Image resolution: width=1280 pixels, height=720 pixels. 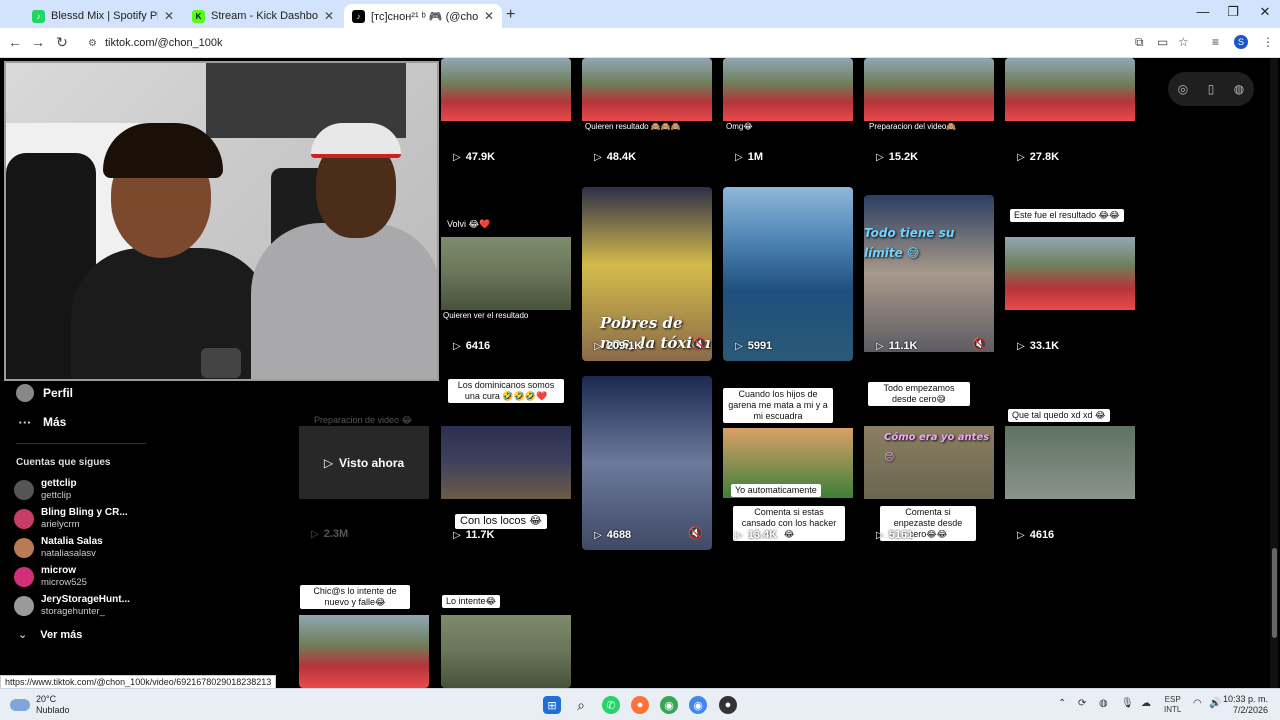 What do you see at coordinates (1183, 89) in the screenshot?
I see `compass-icon: ◎` at bounding box center [1183, 89].